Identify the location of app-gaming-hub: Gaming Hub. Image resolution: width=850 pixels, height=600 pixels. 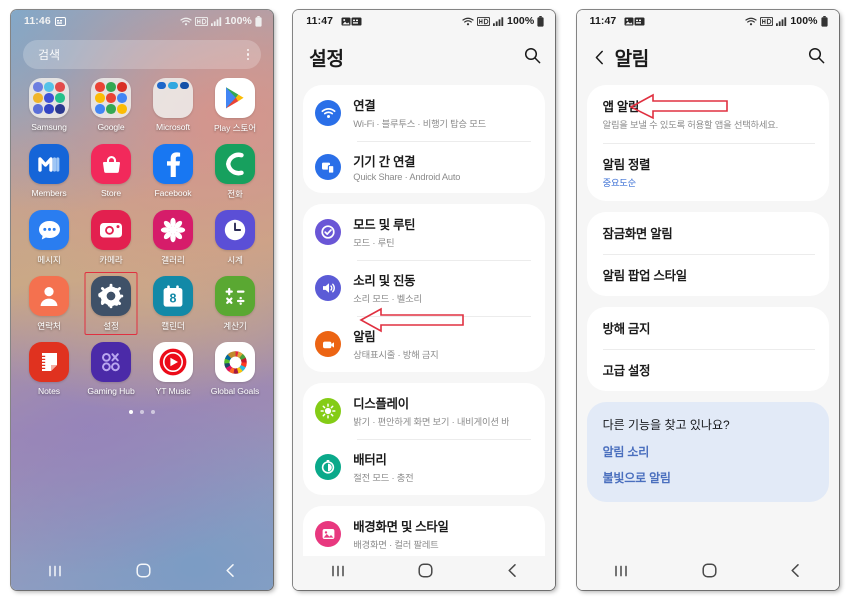
(111, 369).